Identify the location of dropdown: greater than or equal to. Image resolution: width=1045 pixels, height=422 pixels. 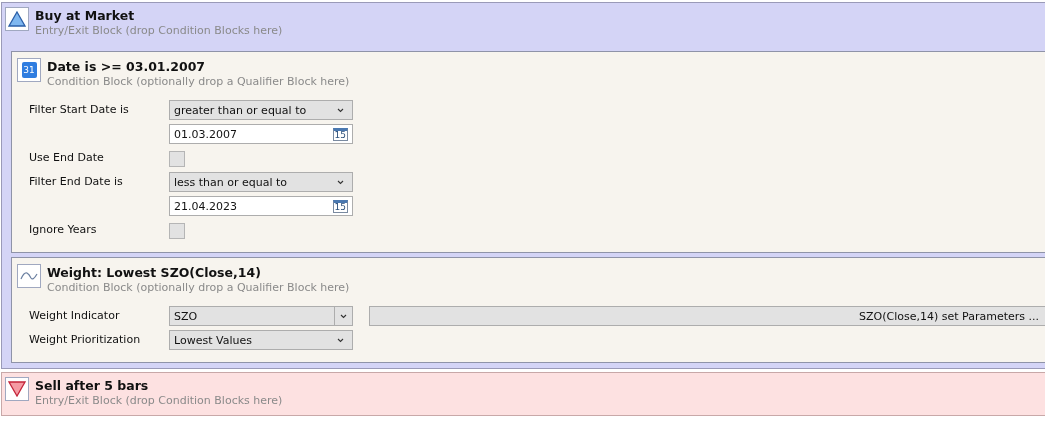
(261, 110).